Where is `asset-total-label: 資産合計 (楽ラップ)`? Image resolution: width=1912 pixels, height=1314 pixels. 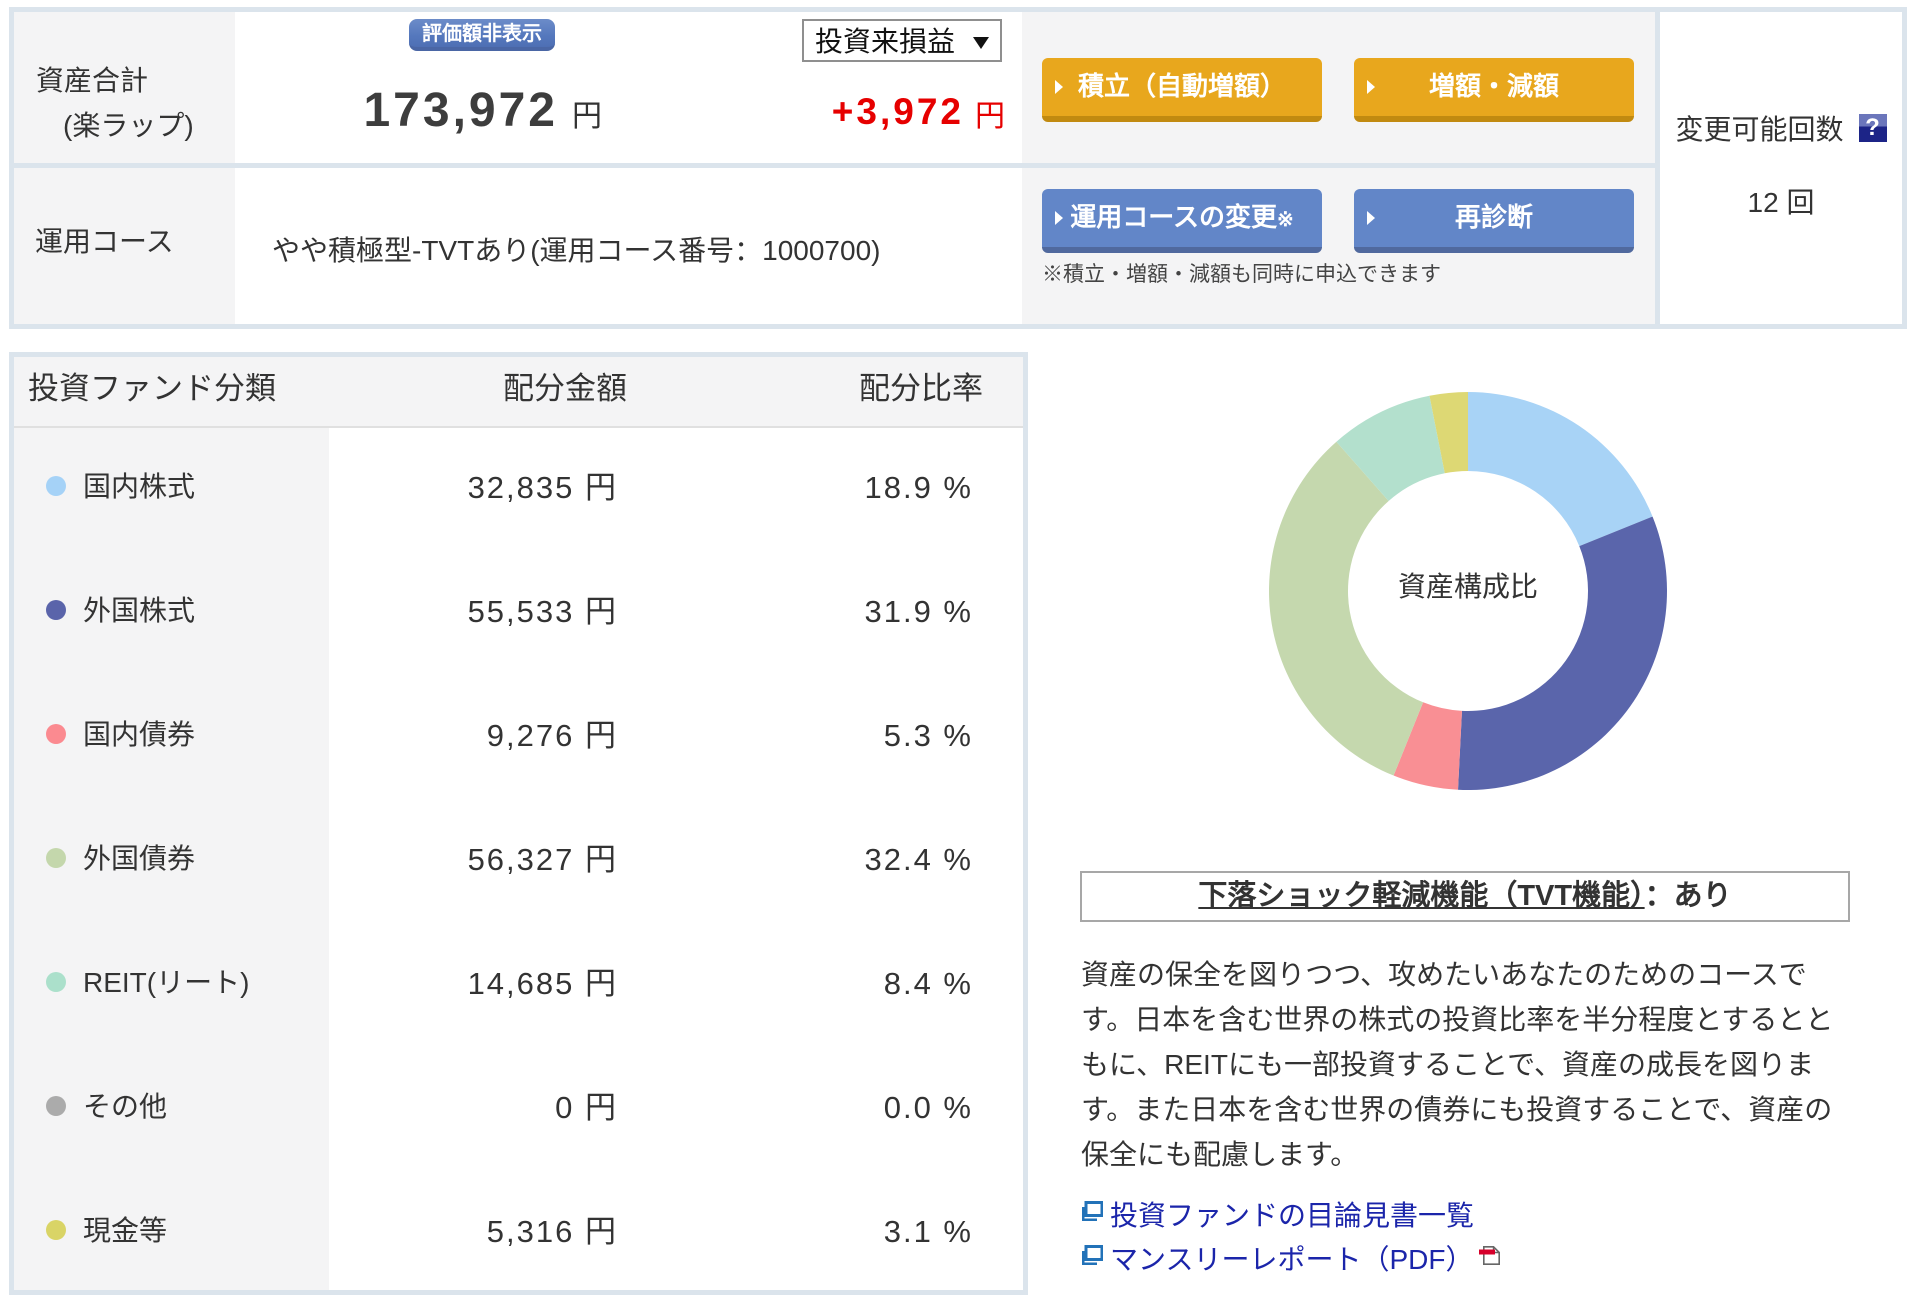 asset-total-label: 資産合計 (楽ラップ) is located at coordinates (115, 103).